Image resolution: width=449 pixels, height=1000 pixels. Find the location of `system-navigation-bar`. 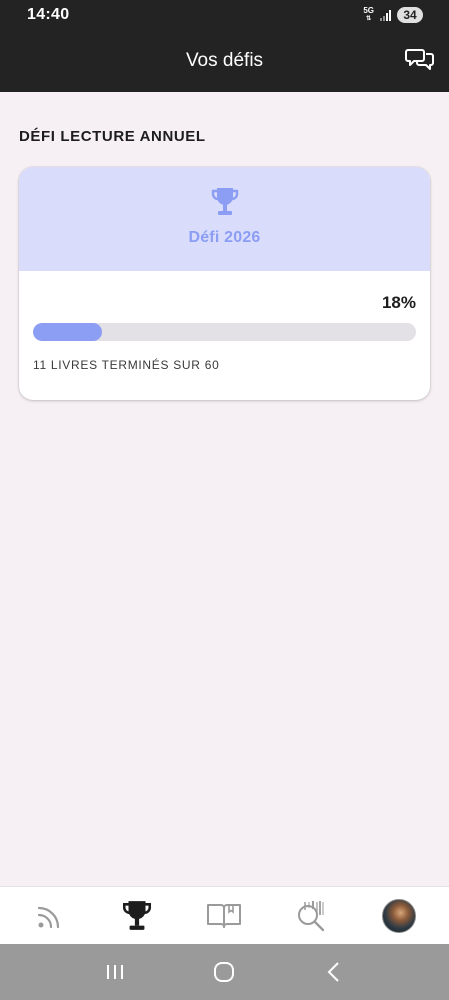

system-navigation-bar is located at coordinates (224, 972).